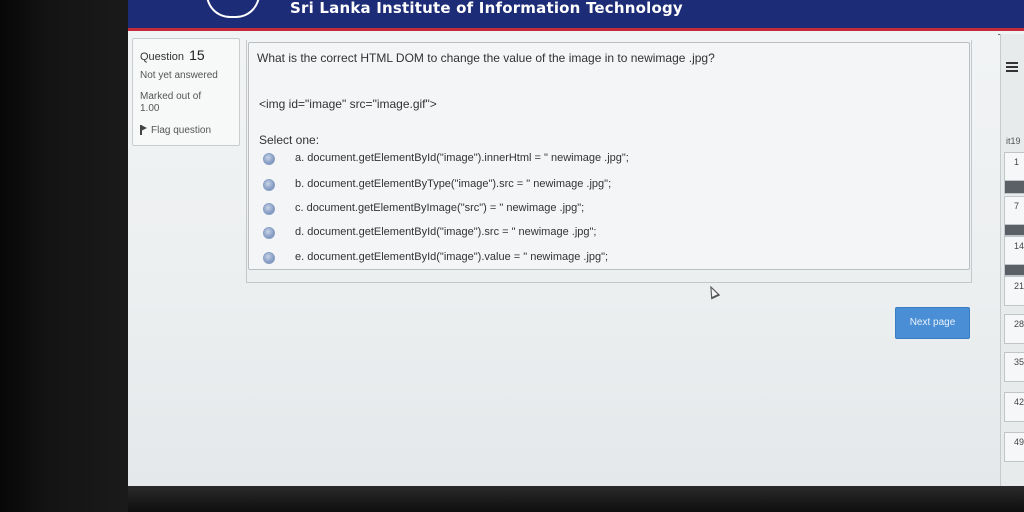  I want to click on nav-question-number: 49, so click(1019, 442).